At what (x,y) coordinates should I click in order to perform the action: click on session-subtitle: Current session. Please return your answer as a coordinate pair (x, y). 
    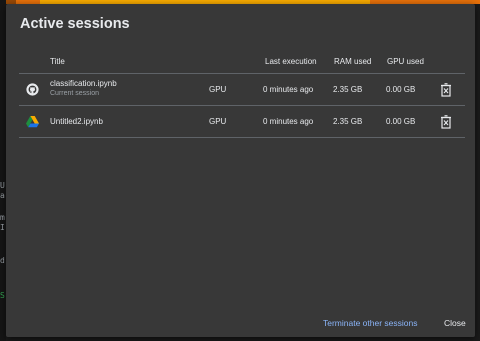
    Looking at the image, I should click on (75, 93).